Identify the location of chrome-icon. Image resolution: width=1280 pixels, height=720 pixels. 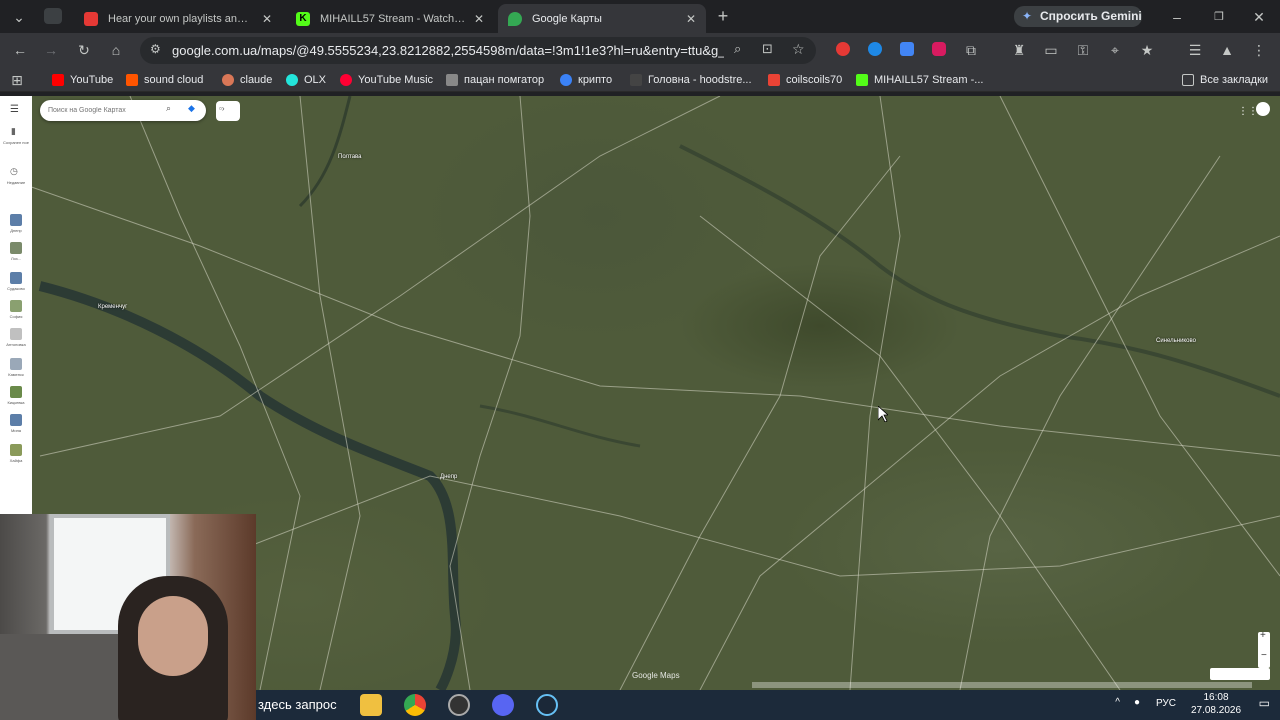
(415, 705).